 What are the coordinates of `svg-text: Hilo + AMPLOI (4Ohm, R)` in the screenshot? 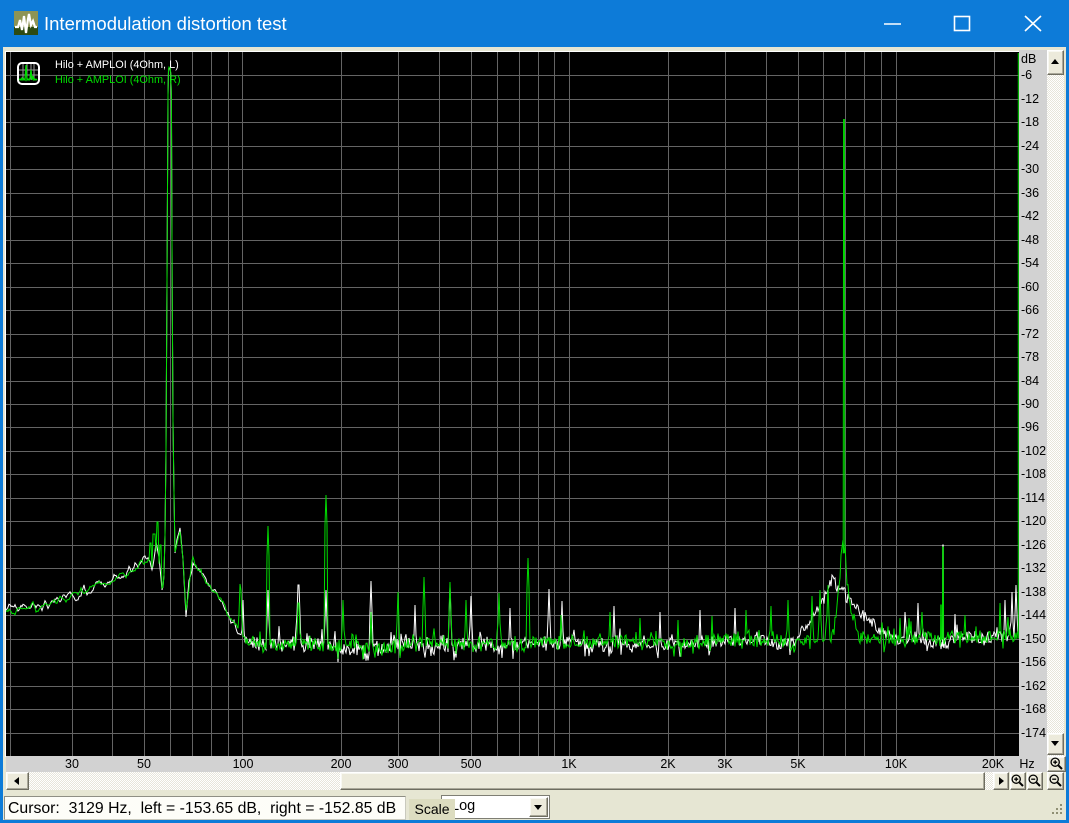 It's located at (118, 80).